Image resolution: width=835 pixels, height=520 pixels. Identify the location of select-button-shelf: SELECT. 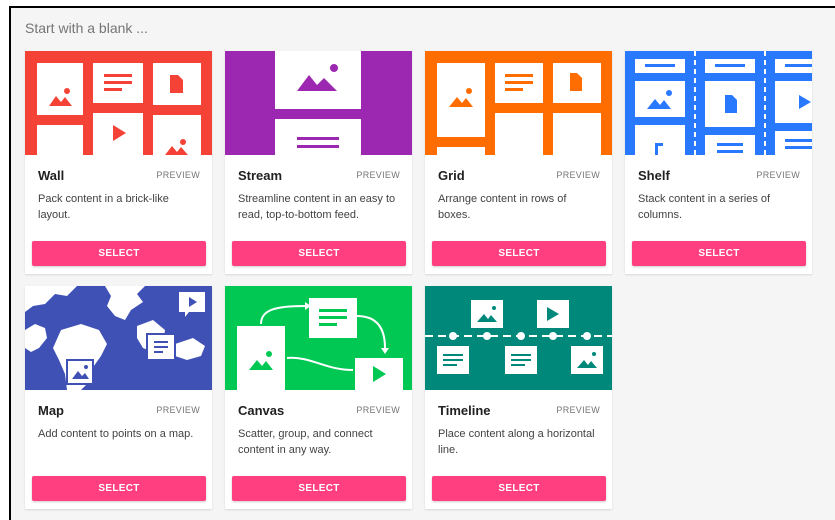
(719, 253).